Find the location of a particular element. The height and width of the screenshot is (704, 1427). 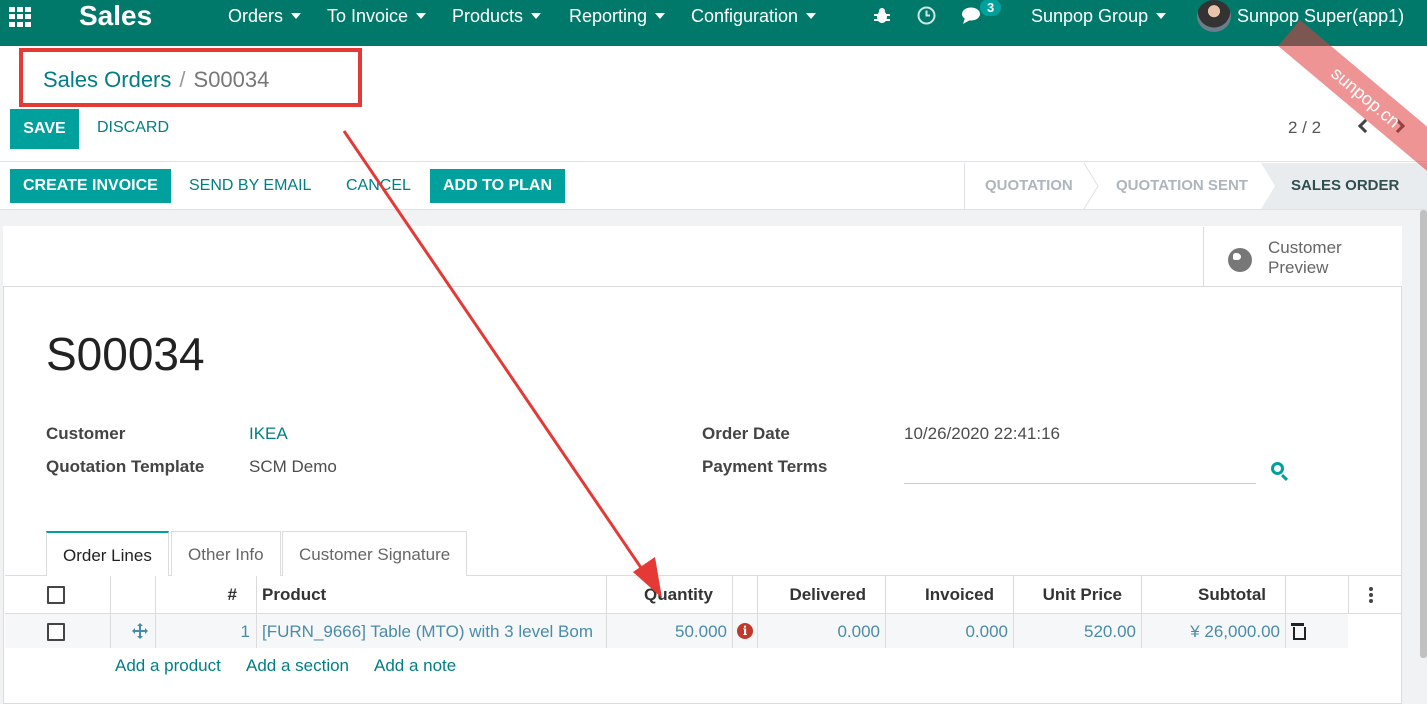

trash-icon is located at coordinates (1298, 631).